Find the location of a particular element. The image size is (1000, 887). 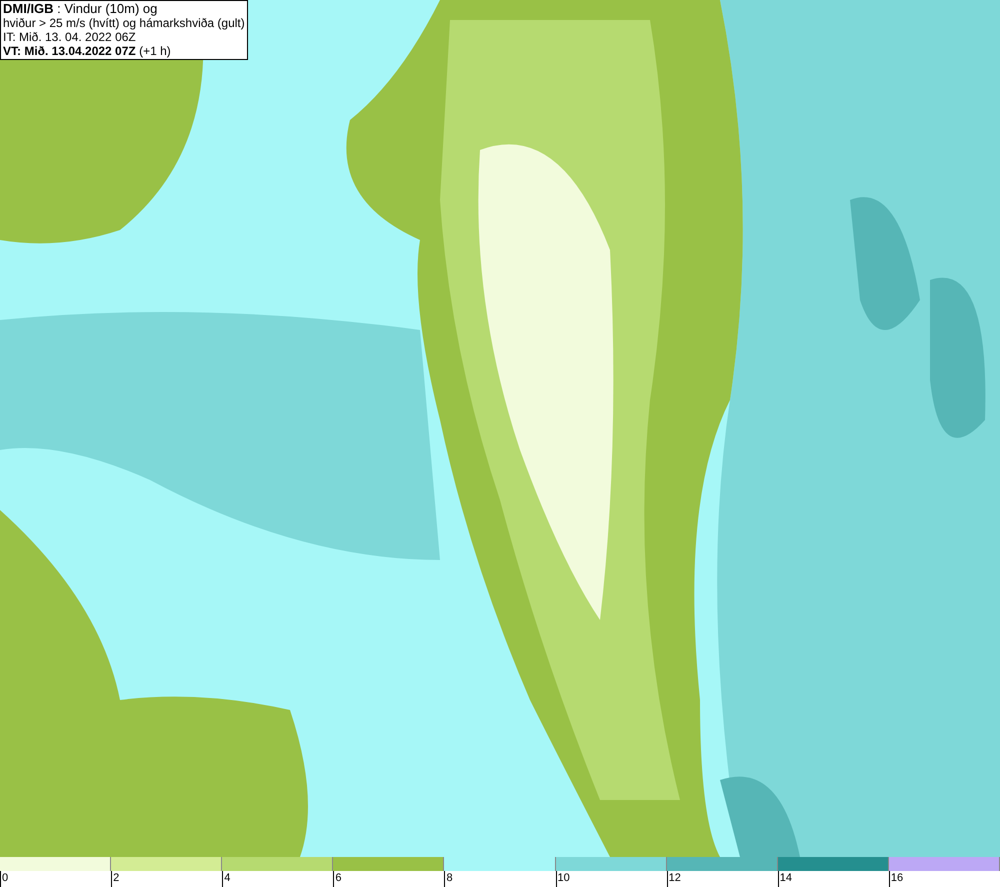

info-line: hviður > 25 m/s (hvítt) og hámarkshviða (gult) is located at coordinates (124, 23).